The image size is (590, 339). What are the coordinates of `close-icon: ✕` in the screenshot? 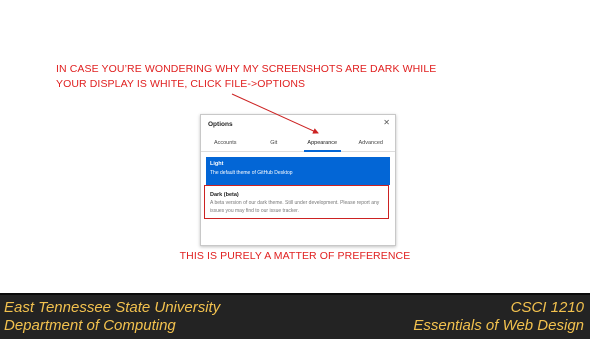 It's located at (386, 122).